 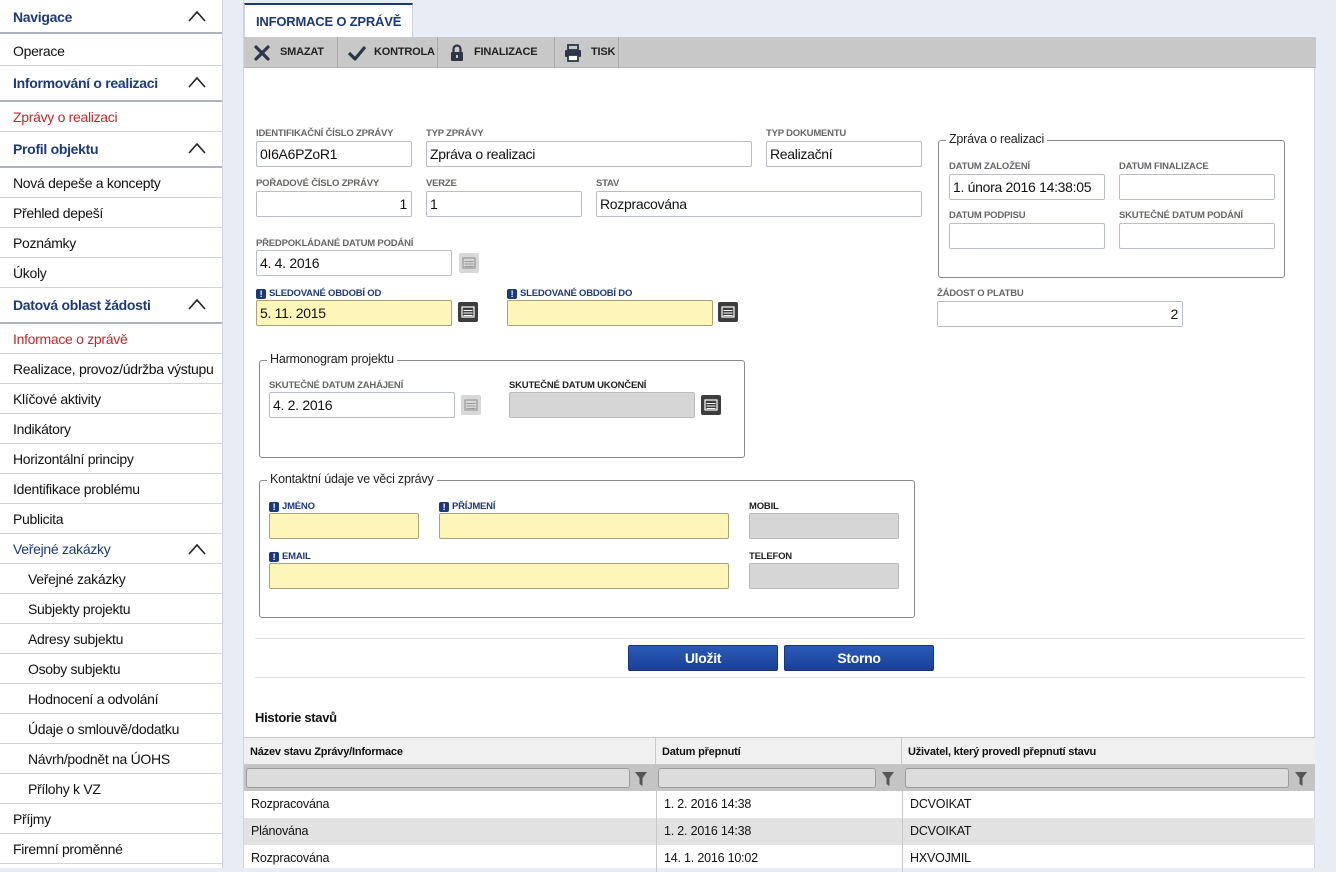 I want to click on sidebar-item-nova-depese: Nová depeše a koncepty, so click(x=111, y=183).